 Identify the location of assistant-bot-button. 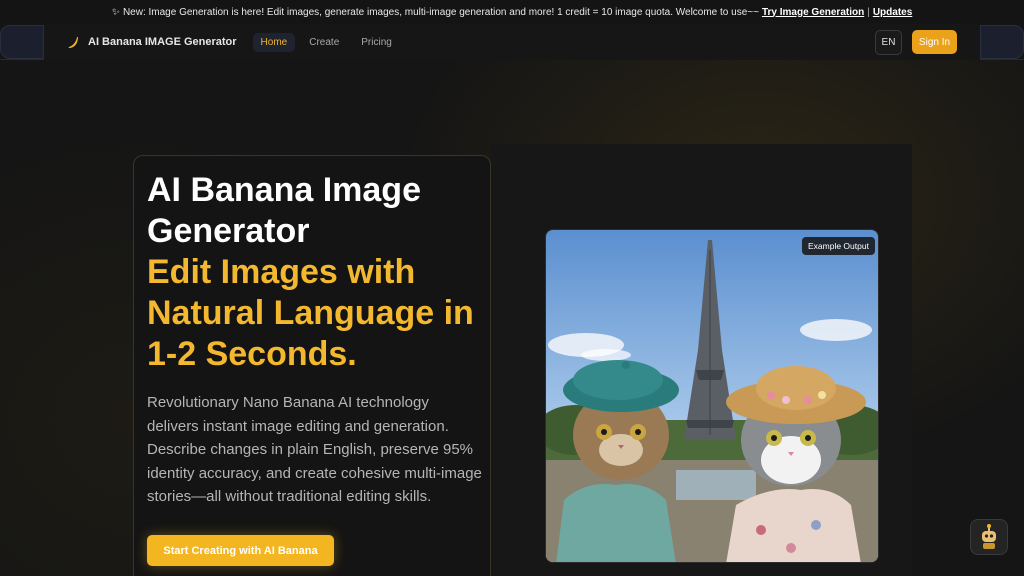
(989, 537).